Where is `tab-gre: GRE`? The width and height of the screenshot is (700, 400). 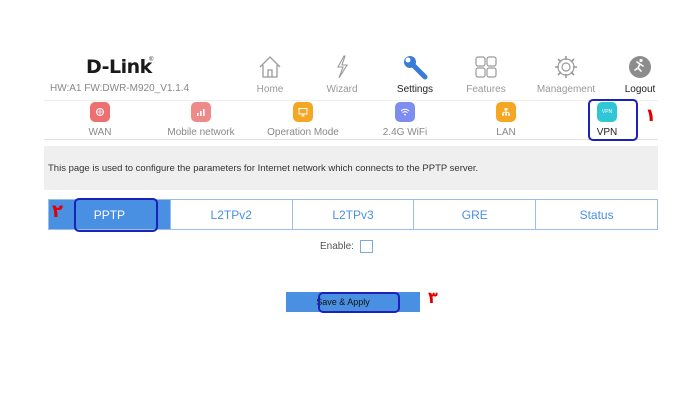
tab-gre: GRE is located at coordinates (474, 214).